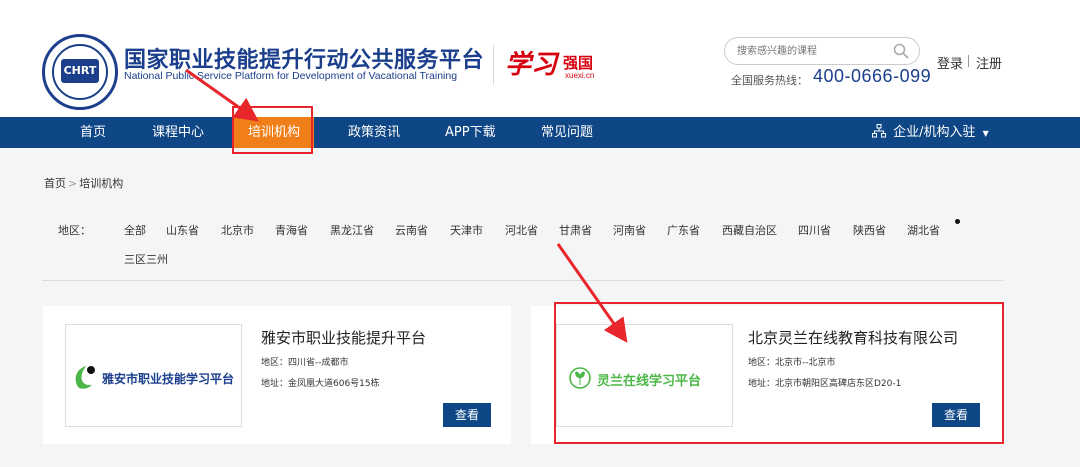  I want to click on hotline-label: 全国服务热线：, so click(769, 80).